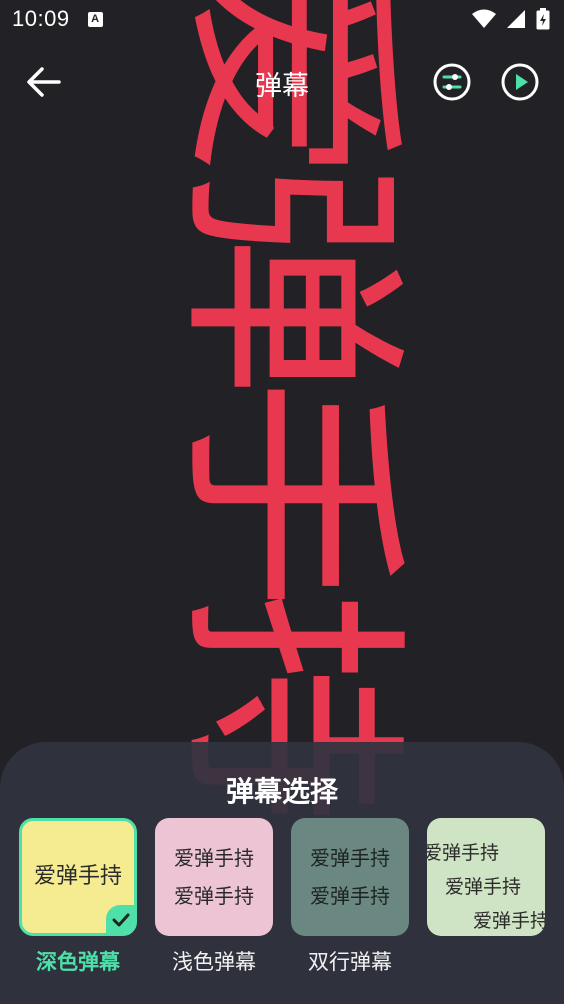 The image size is (564, 1004). I want to click on check-icon, so click(121, 920).